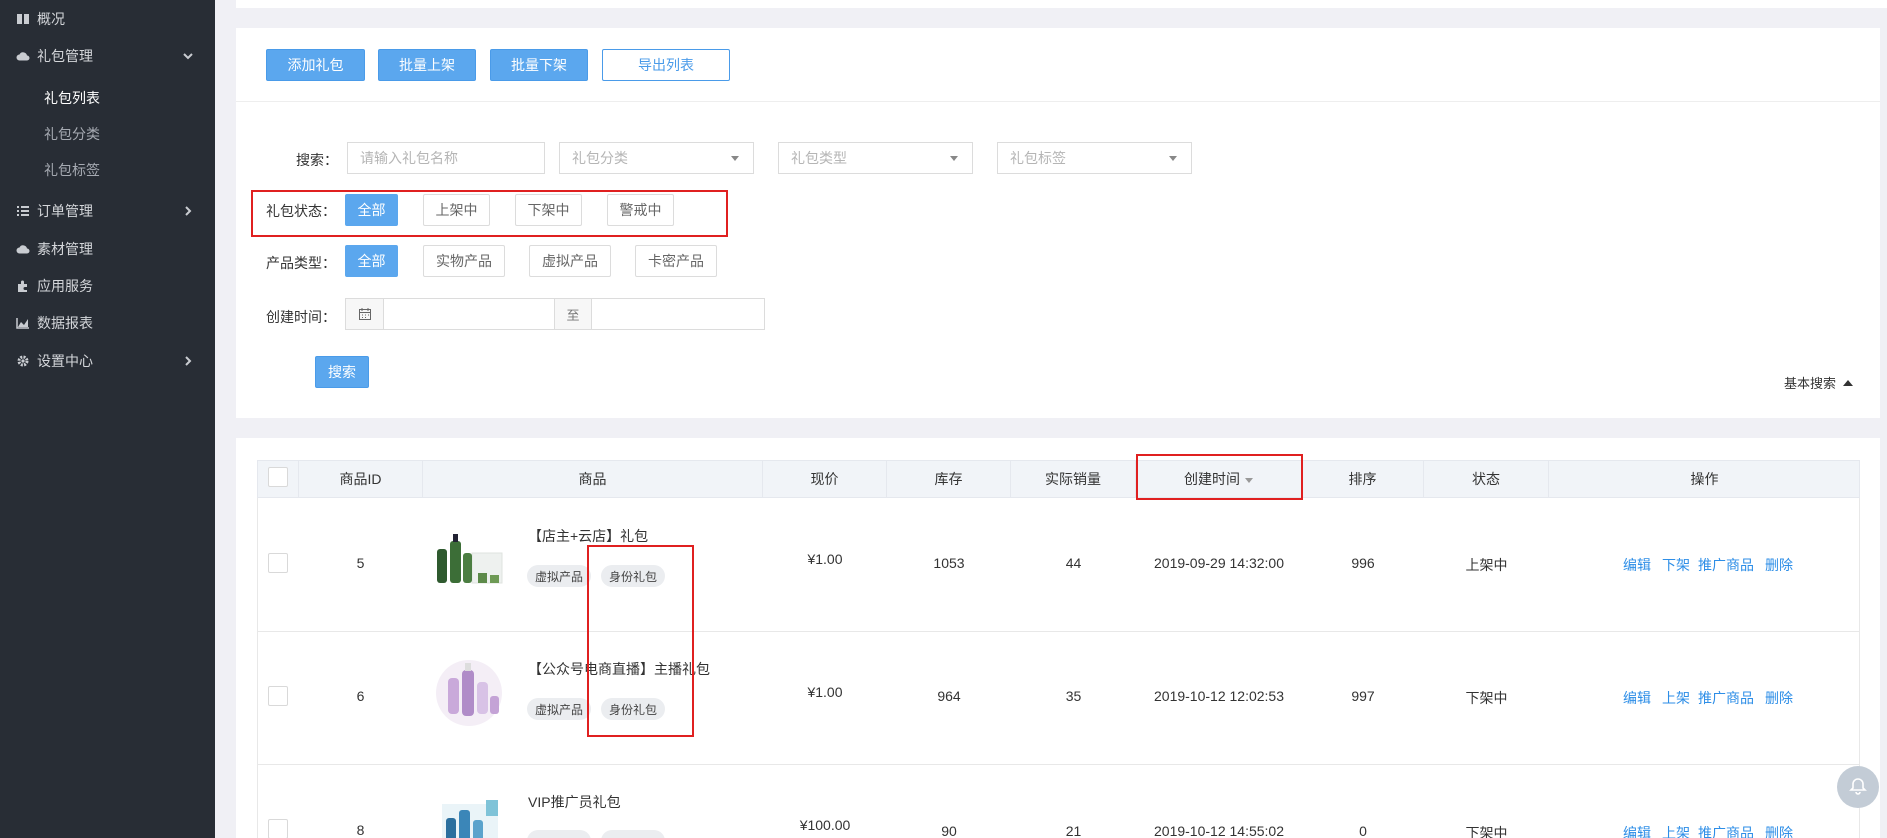  Describe the element at coordinates (107, 323) in the screenshot. I see `sidebar-item-reports: 数据报表` at that location.